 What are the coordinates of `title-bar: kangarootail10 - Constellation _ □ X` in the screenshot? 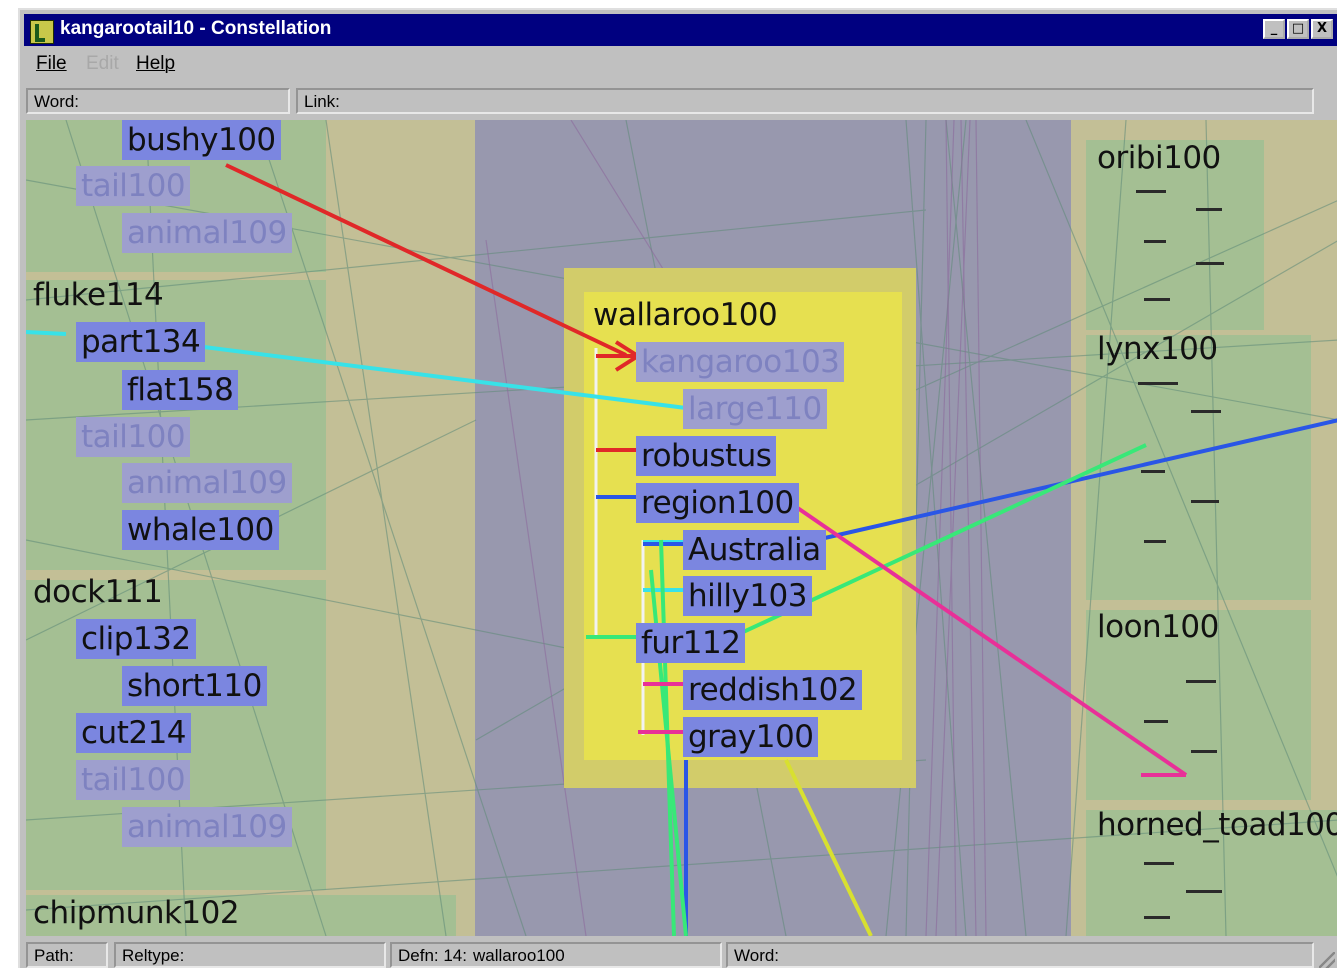 It's located at (680, 30).